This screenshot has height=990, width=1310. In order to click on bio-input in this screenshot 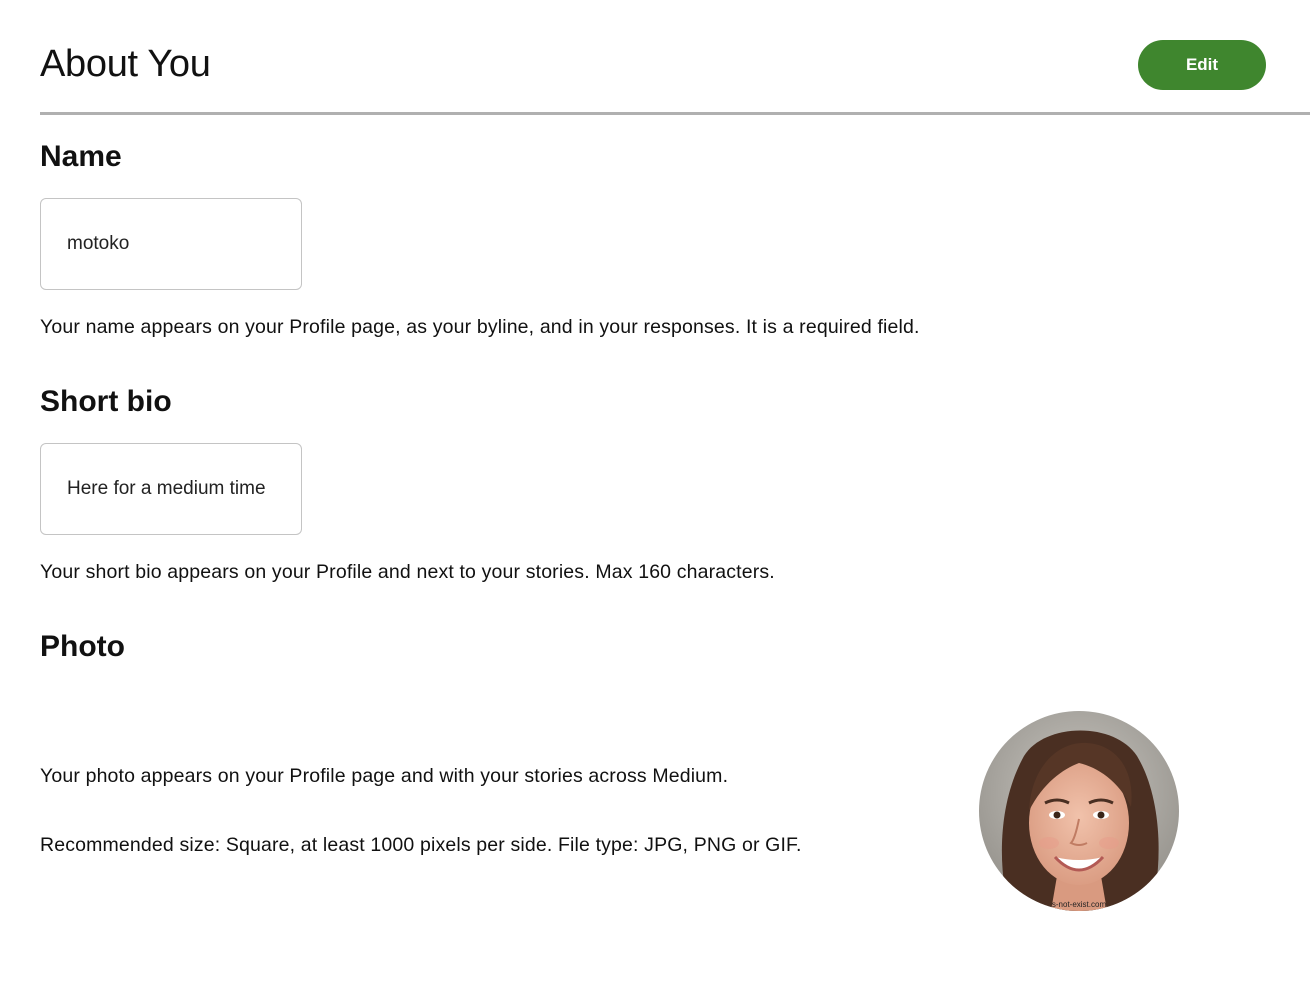, I will do `click(172, 489)`.